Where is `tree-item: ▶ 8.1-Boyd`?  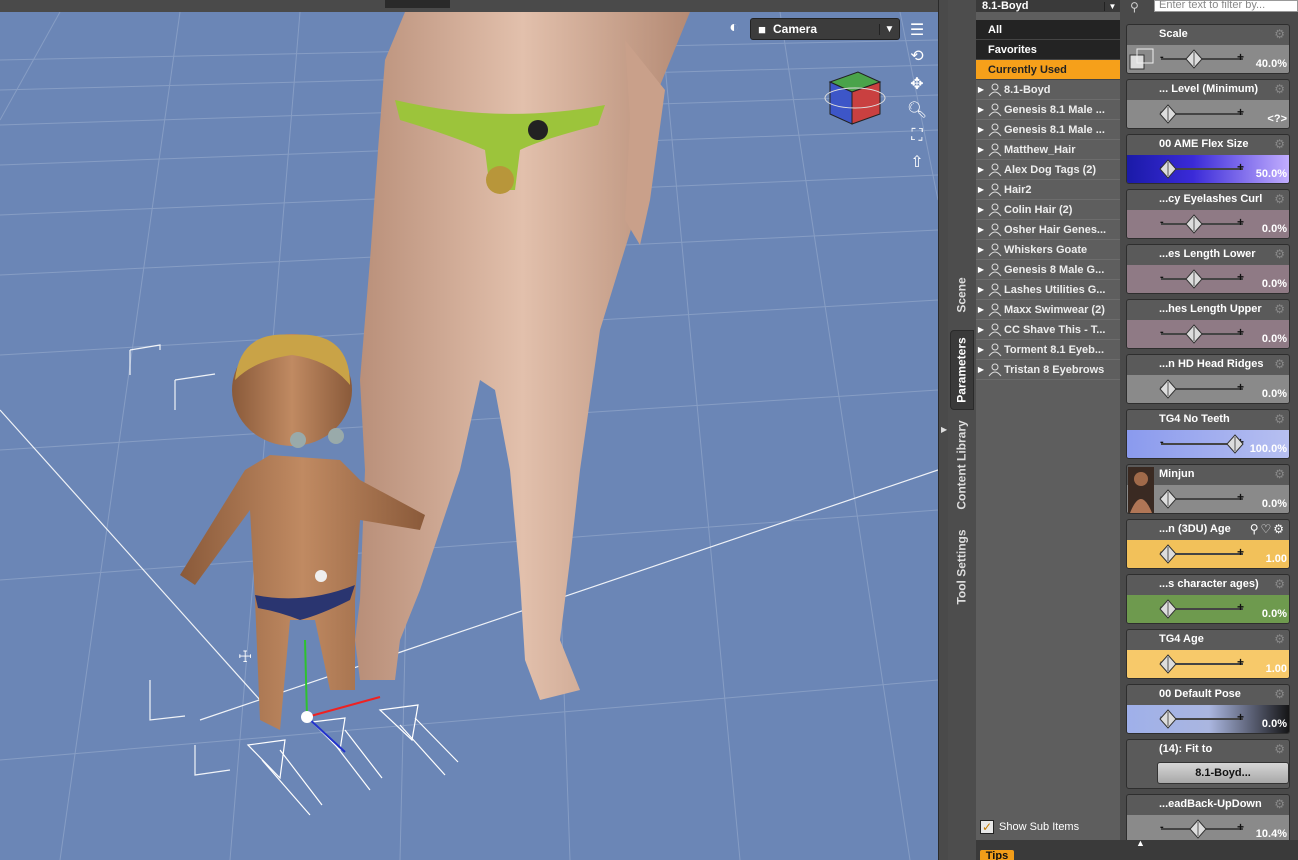 tree-item: ▶ 8.1-Boyd is located at coordinates (1048, 90).